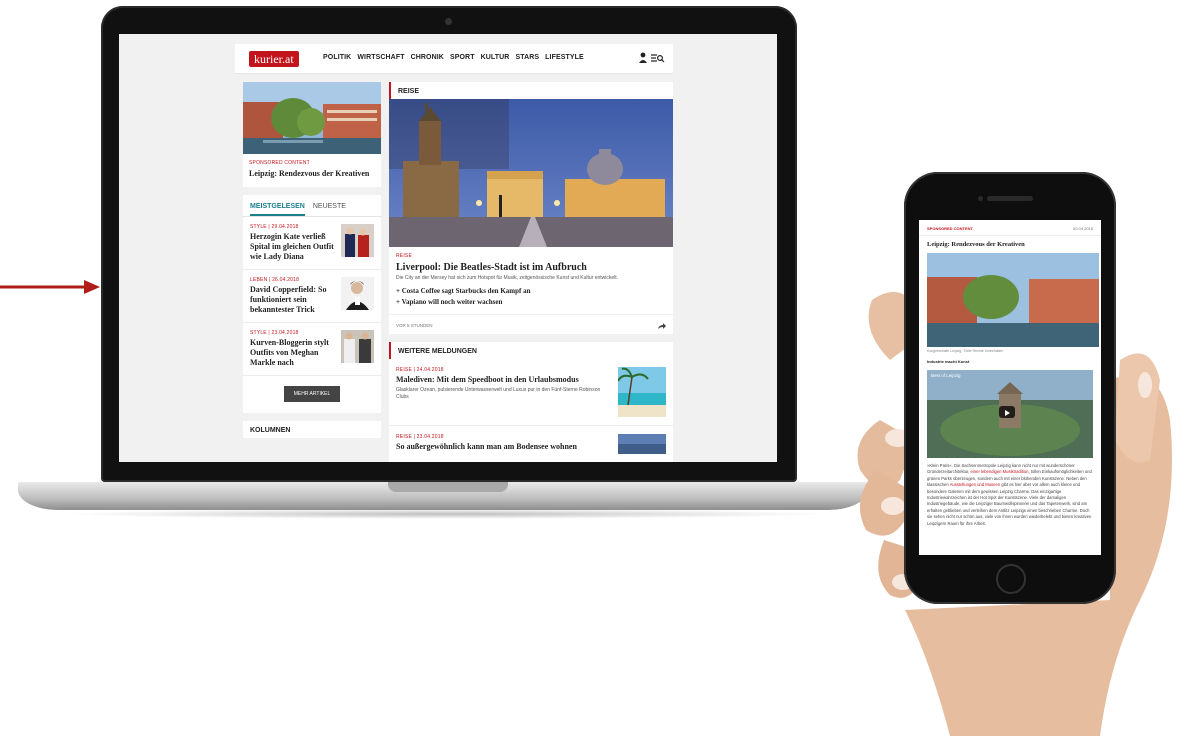 Image resolution: width=1190 pixels, height=736 pixels. I want to click on portrait-thumbnail, so click(357, 293).